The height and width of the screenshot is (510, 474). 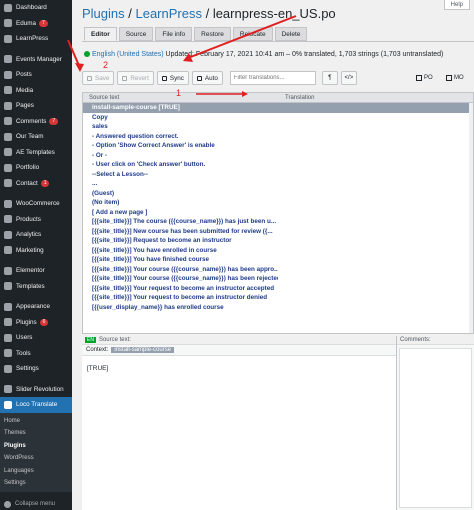 I want to click on tab-source: Source, so click(x=136, y=34).